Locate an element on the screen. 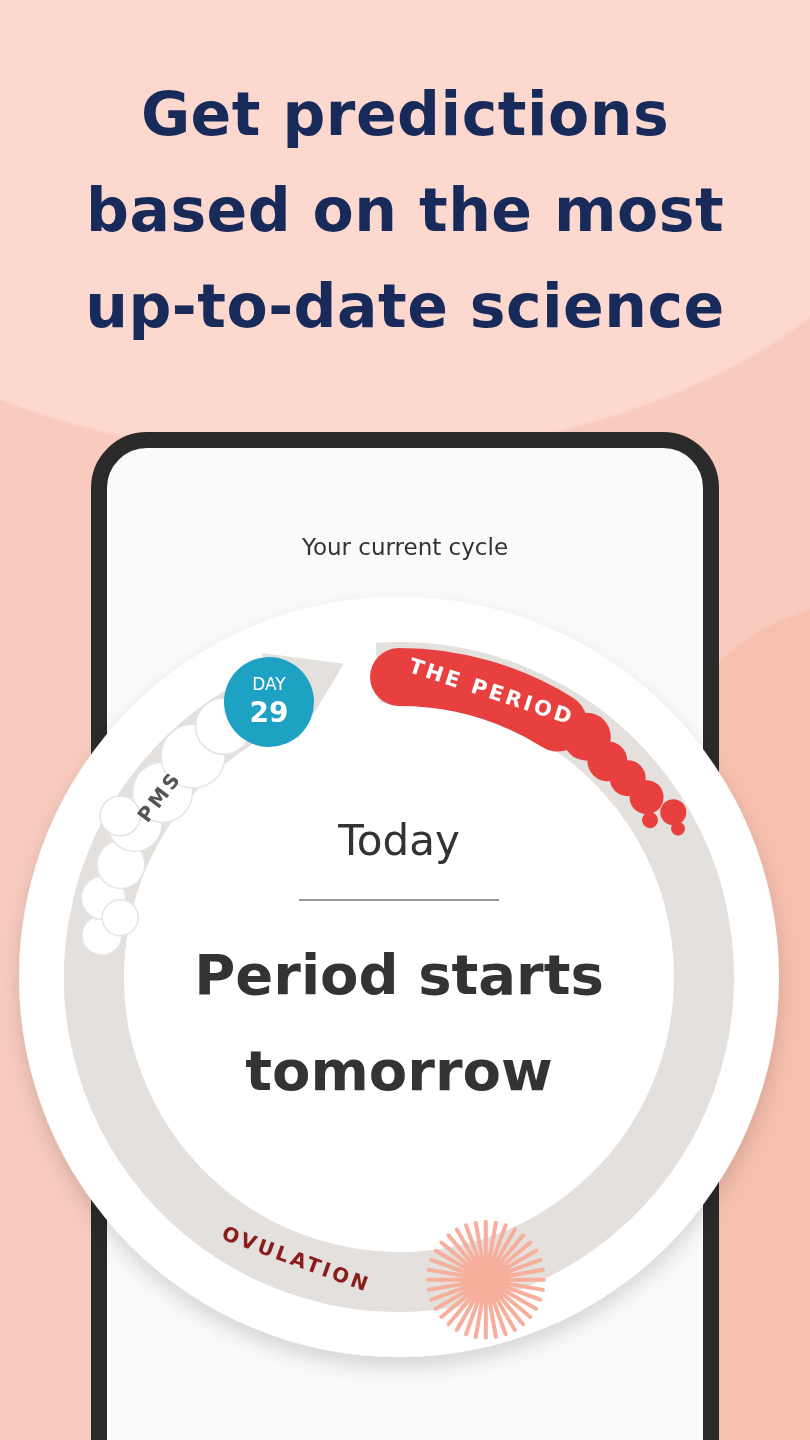 This screenshot has height=1440, width=810. headline: Get predictions based on the most up-to-date science is located at coordinates (405, 210).